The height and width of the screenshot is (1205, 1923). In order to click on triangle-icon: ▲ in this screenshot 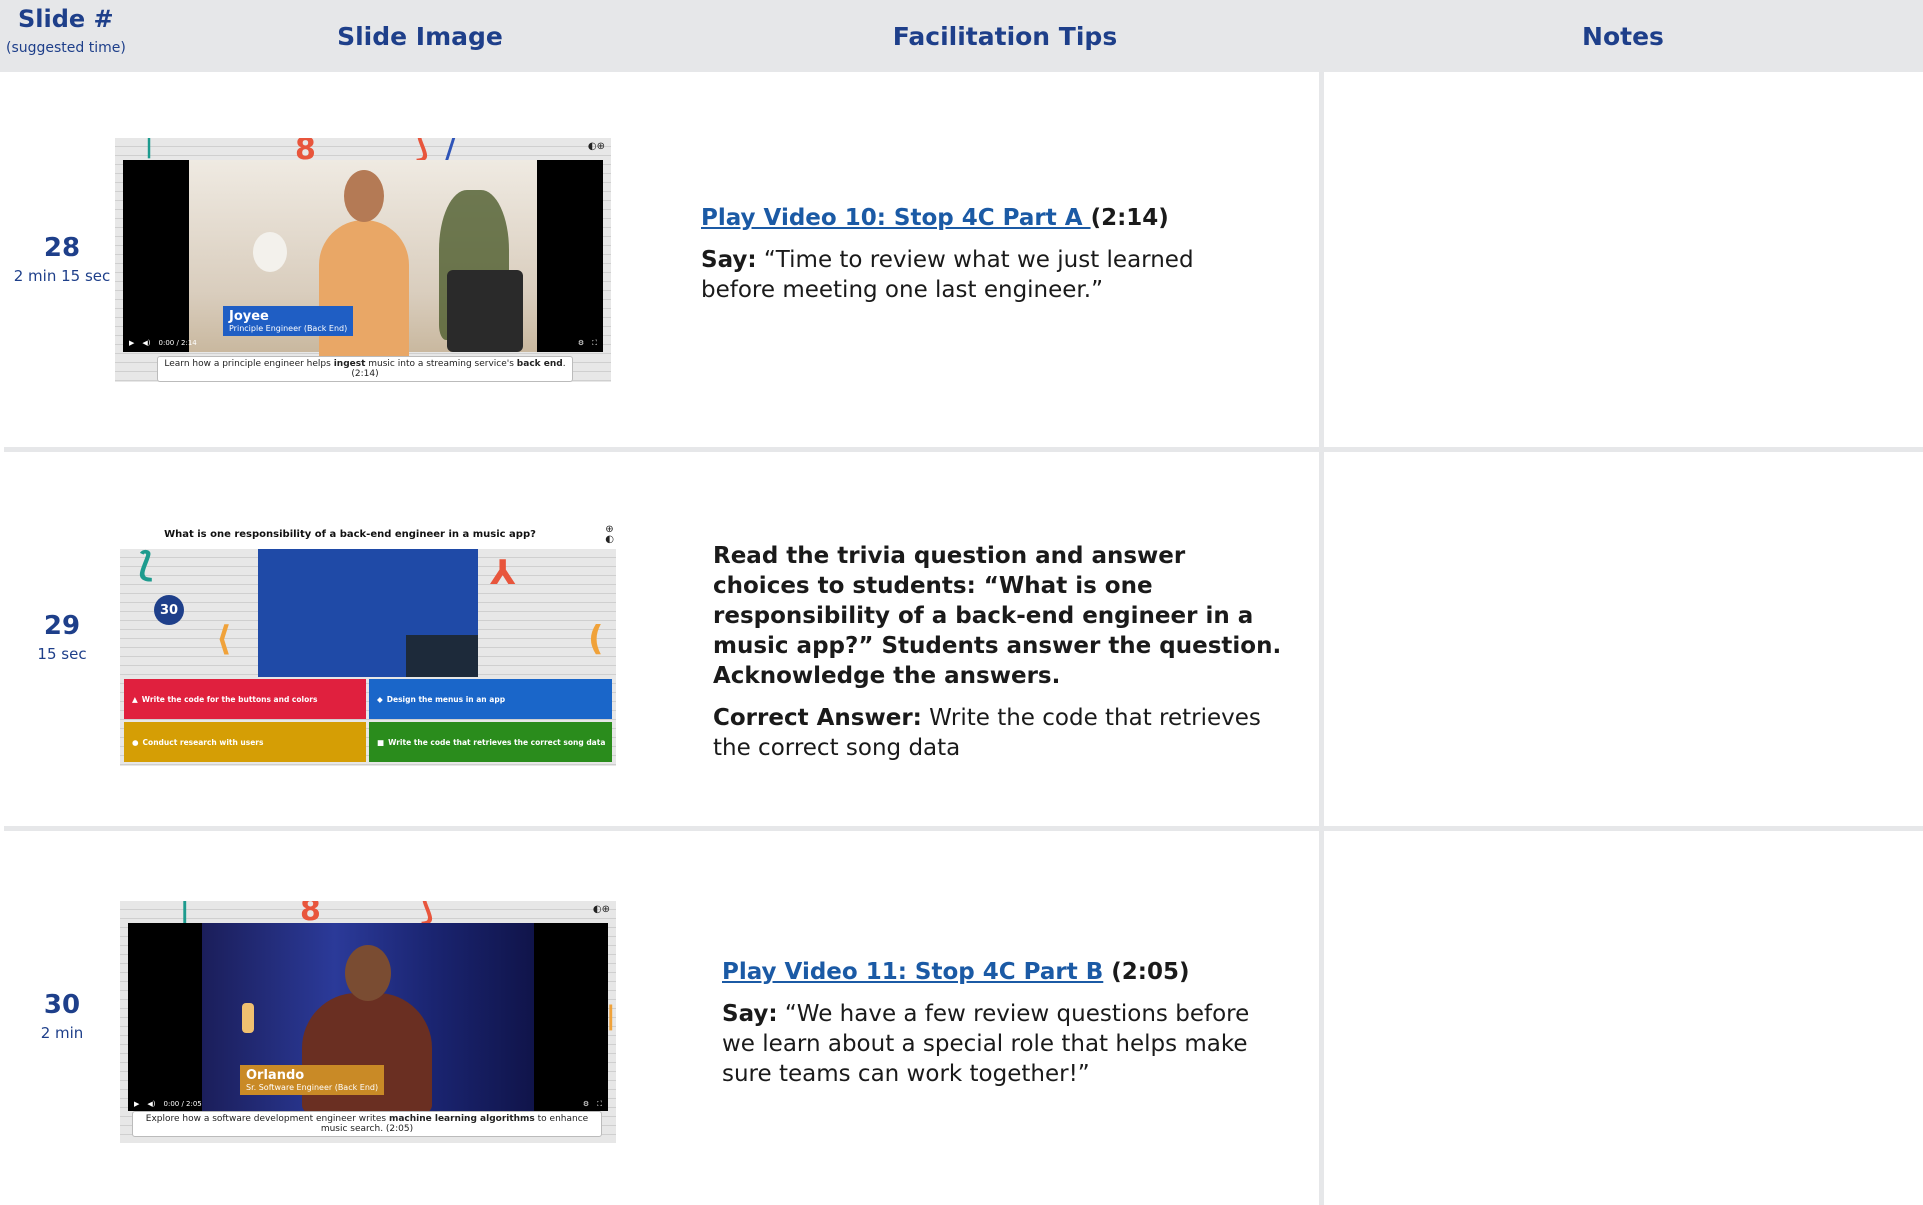, I will do `click(135, 699)`.